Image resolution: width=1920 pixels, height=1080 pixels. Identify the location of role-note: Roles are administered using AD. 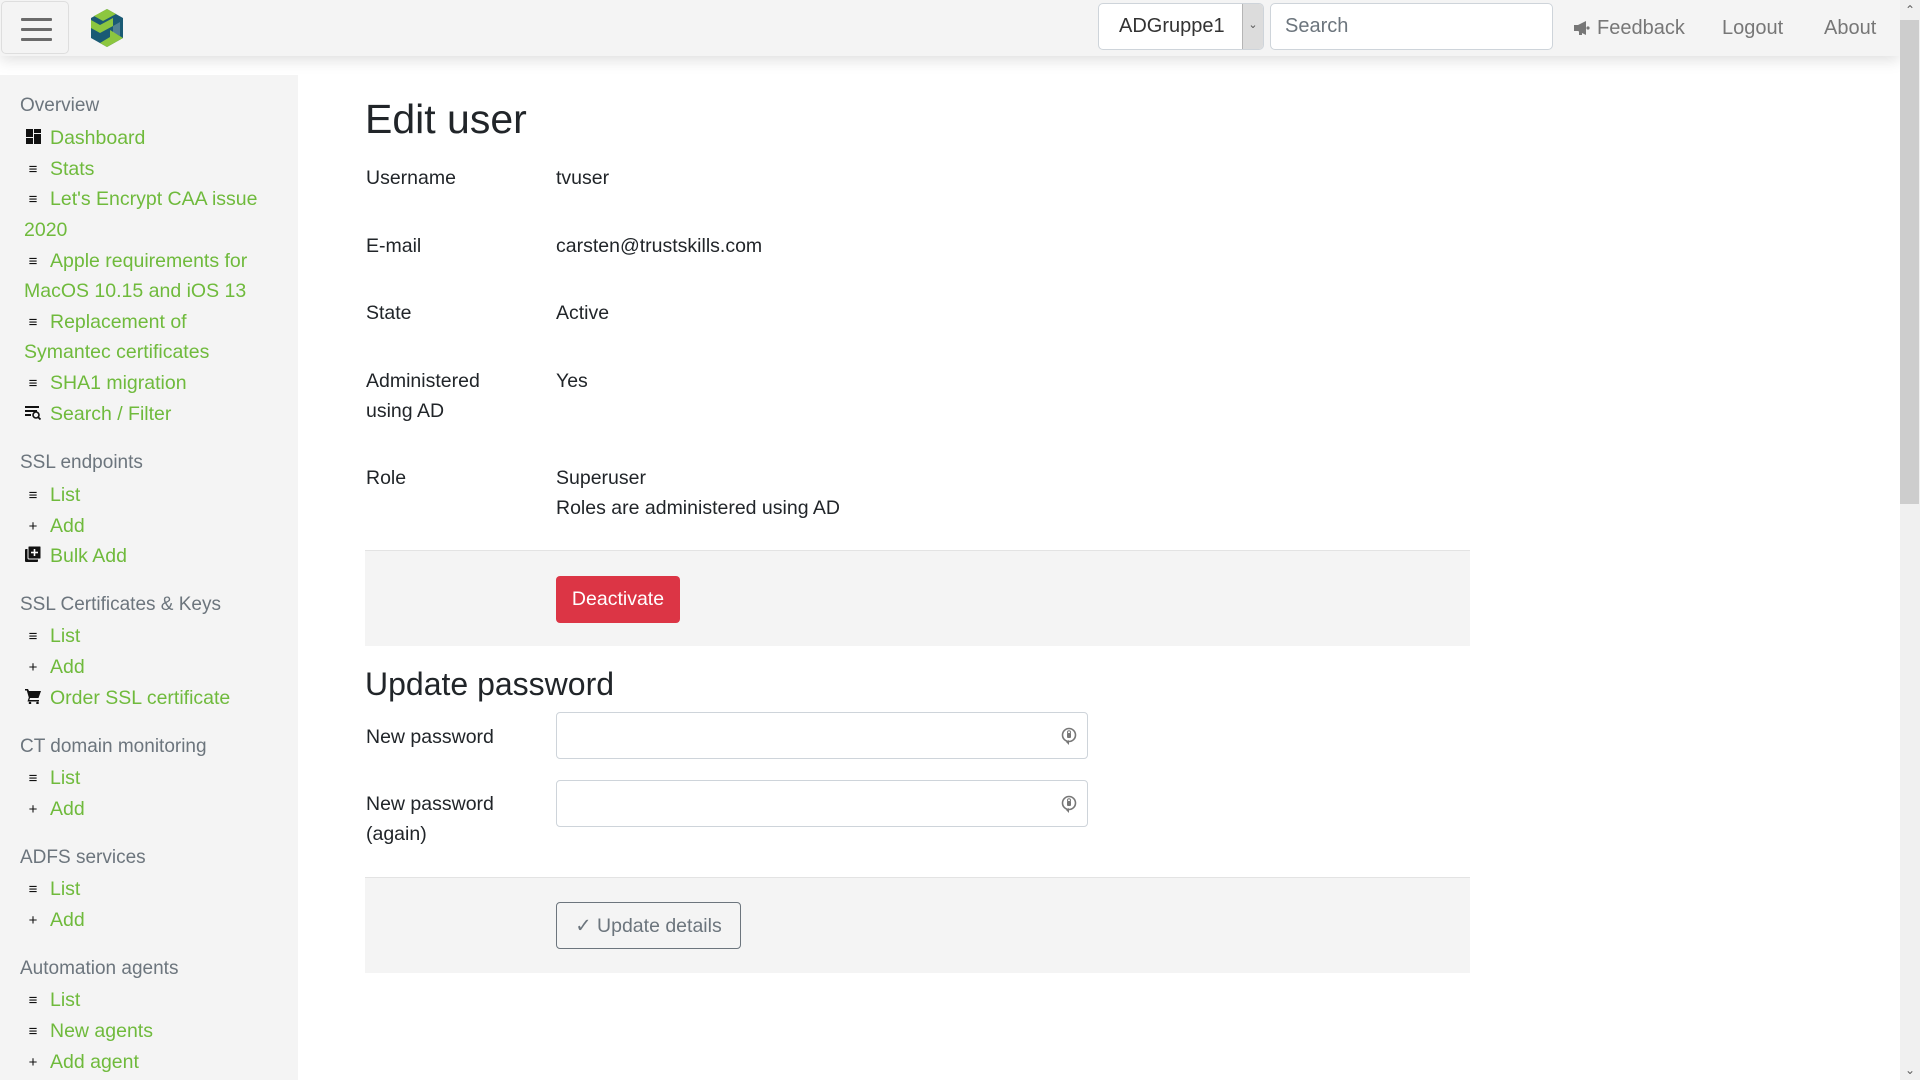
(698, 508).